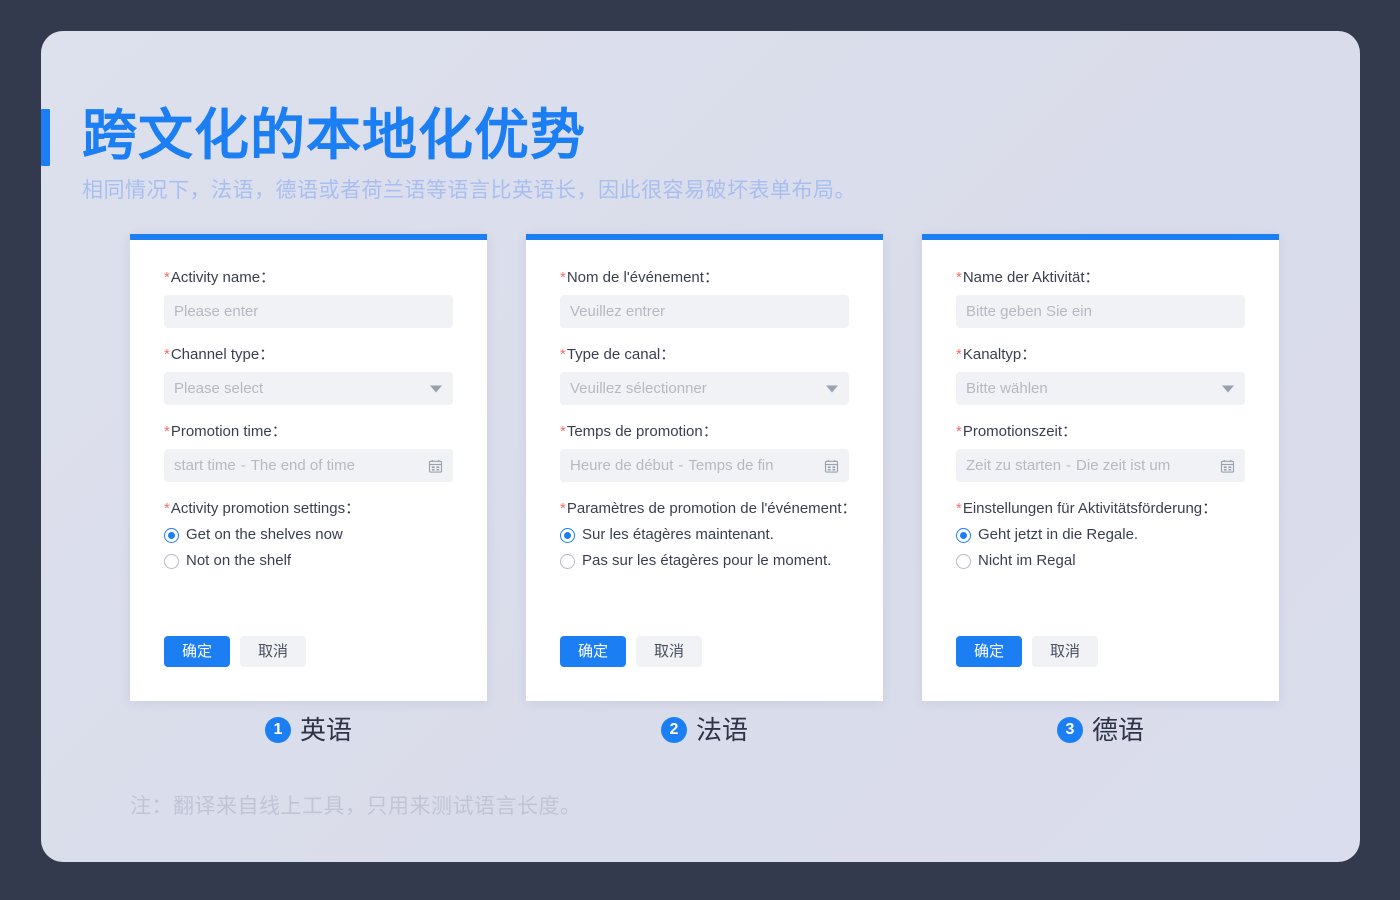 The height and width of the screenshot is (900, 1400). What do you see at coordinates (308, 355) in the screenshot?
I see `channel-type-label: *Channel type：` at bounding box center [308, 355].